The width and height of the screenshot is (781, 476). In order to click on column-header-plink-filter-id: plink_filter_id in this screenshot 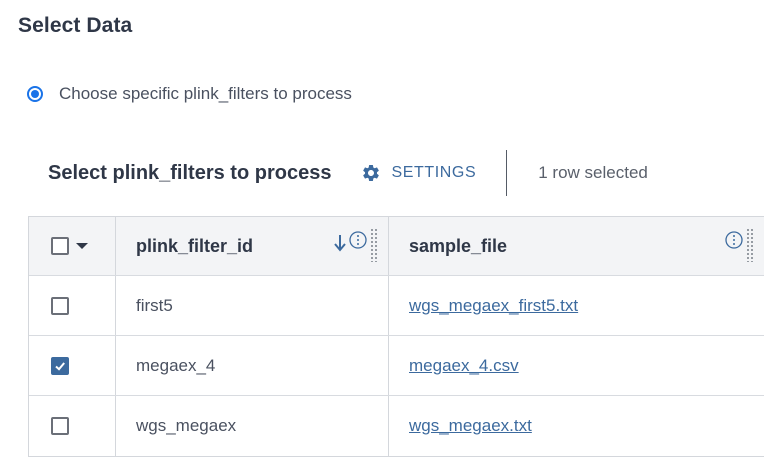, I will do `click(252, 246)`.